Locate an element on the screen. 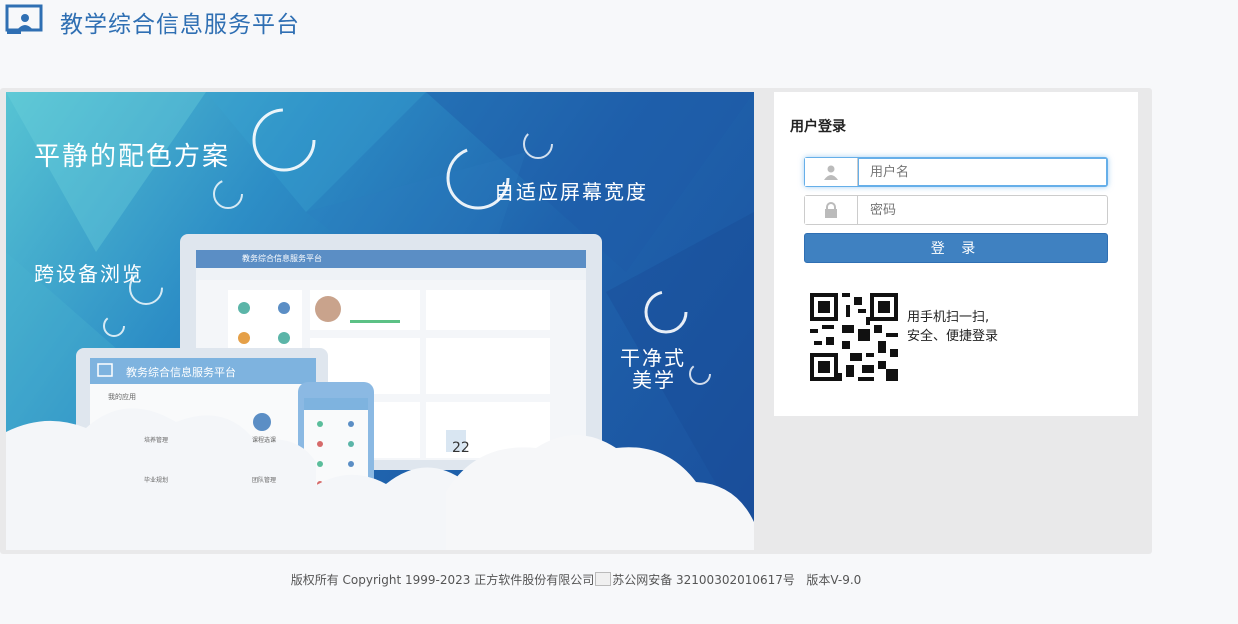  password-field is located at coordinates (956, 210).